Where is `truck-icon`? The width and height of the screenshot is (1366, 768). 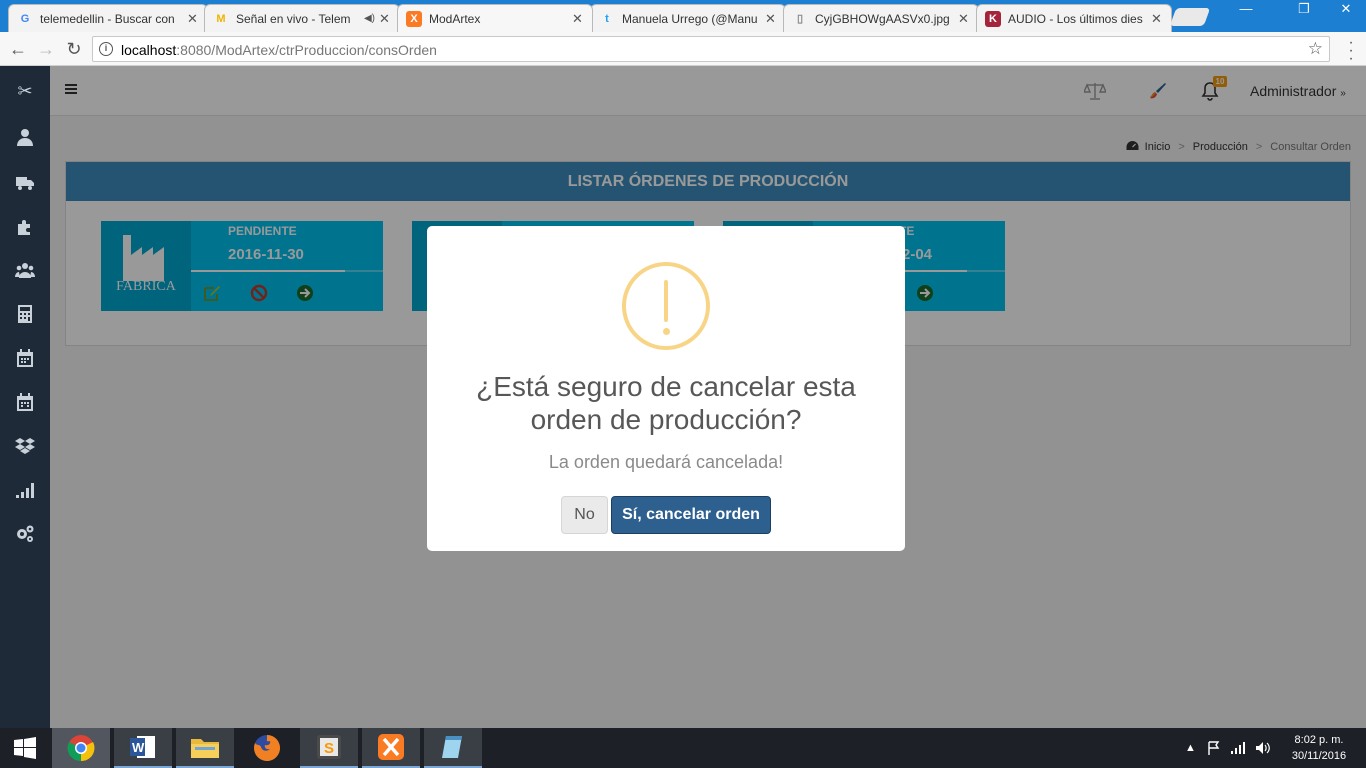 truck-icon is located at coordinates (25, 182).